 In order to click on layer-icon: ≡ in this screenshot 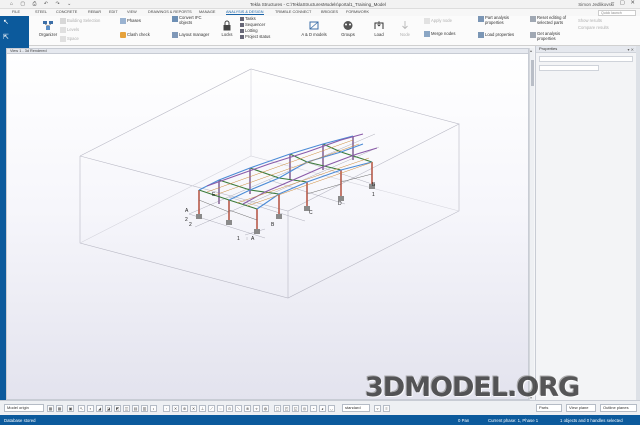, I will do `click(386, 408)`.